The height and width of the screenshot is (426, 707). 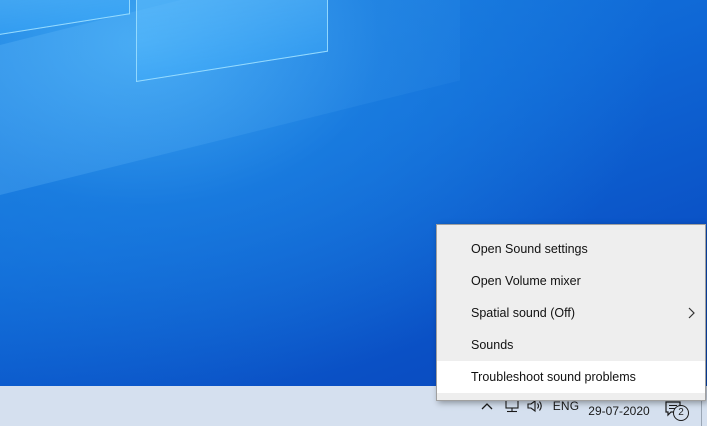 I want to click on menu-item-sounds: Sounds, so click(x=571, y=345).